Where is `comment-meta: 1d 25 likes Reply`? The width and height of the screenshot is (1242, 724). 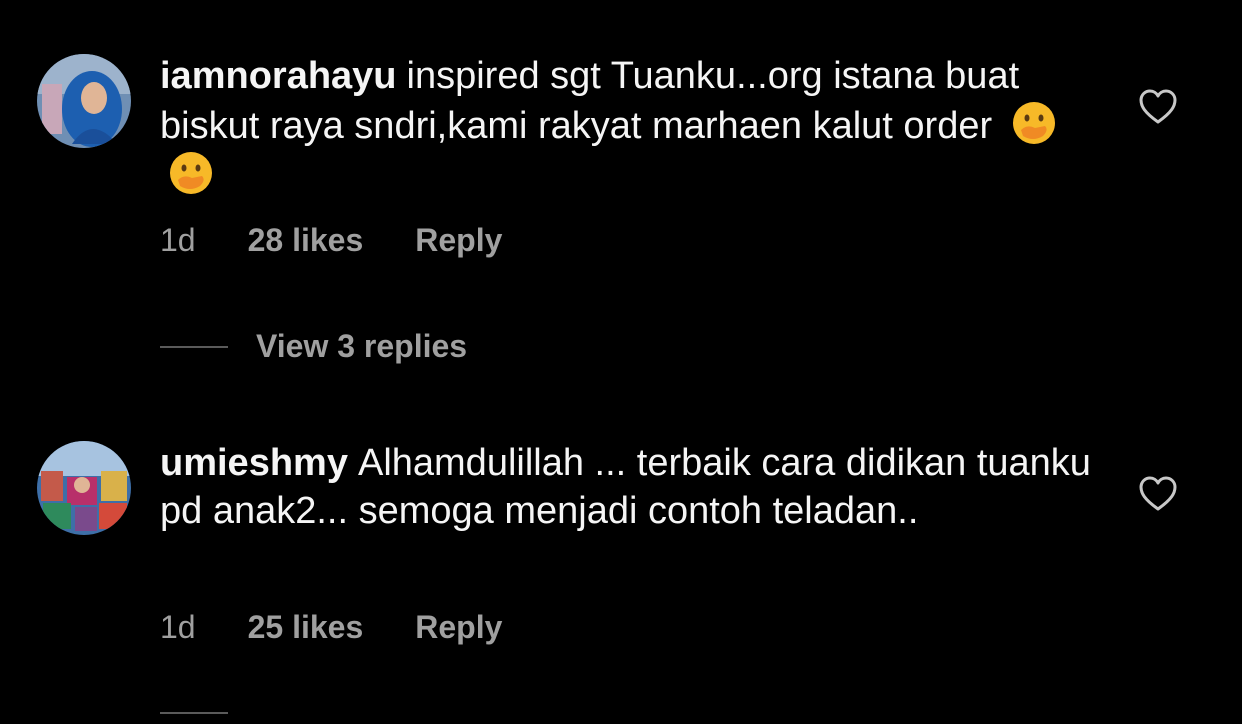
comment-meta: 1d 25 likes Reply is located at coordinates (331, 627).